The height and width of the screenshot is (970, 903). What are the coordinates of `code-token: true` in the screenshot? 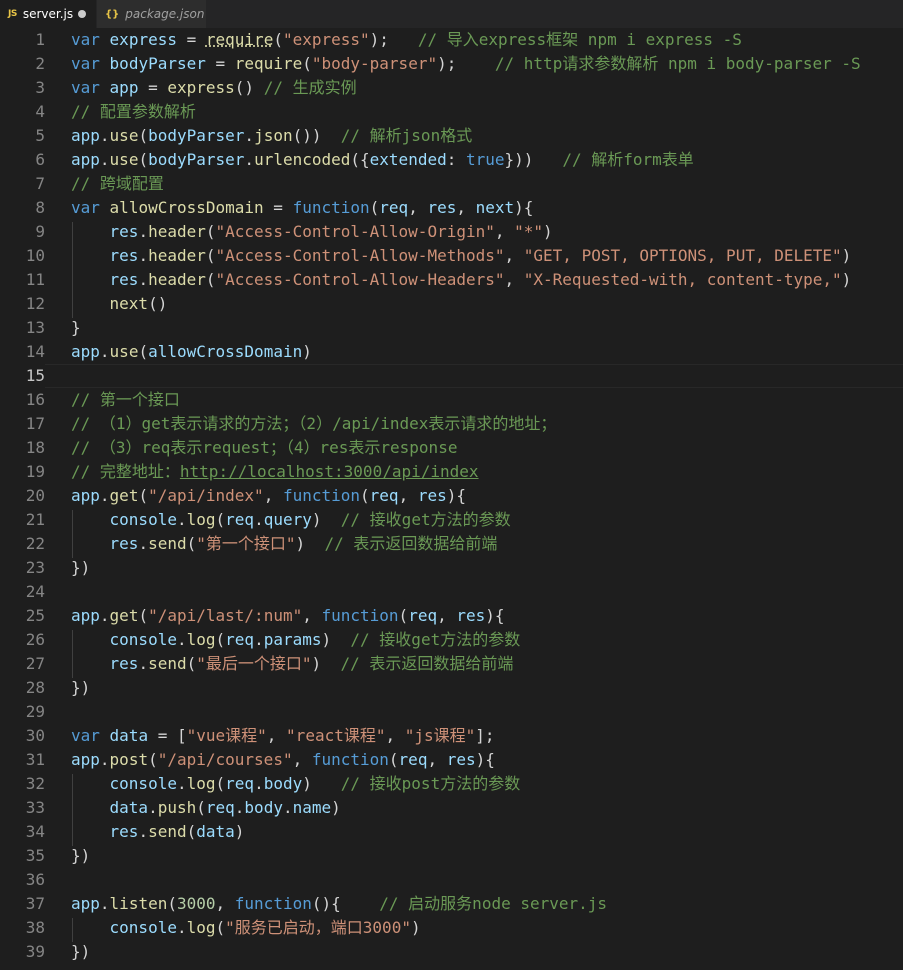 It's located at (485, 159).